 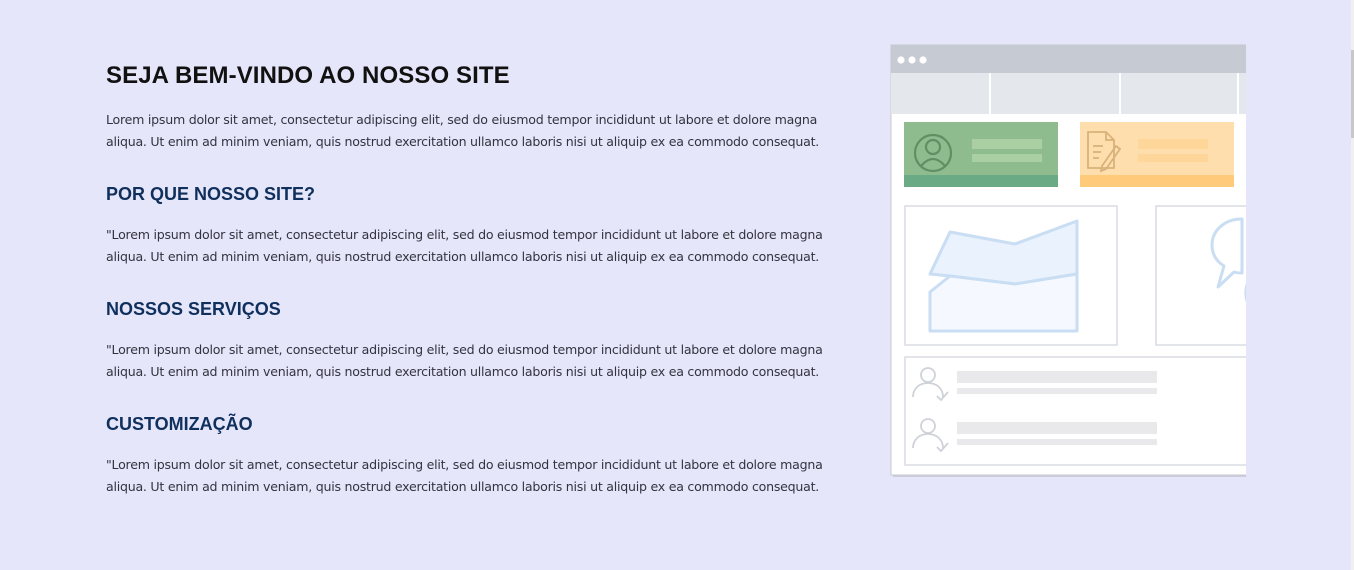 What do you see at coordinates (1157, 154) in the screenshot?
I see `document-card` at bounding box center [1157, 154].